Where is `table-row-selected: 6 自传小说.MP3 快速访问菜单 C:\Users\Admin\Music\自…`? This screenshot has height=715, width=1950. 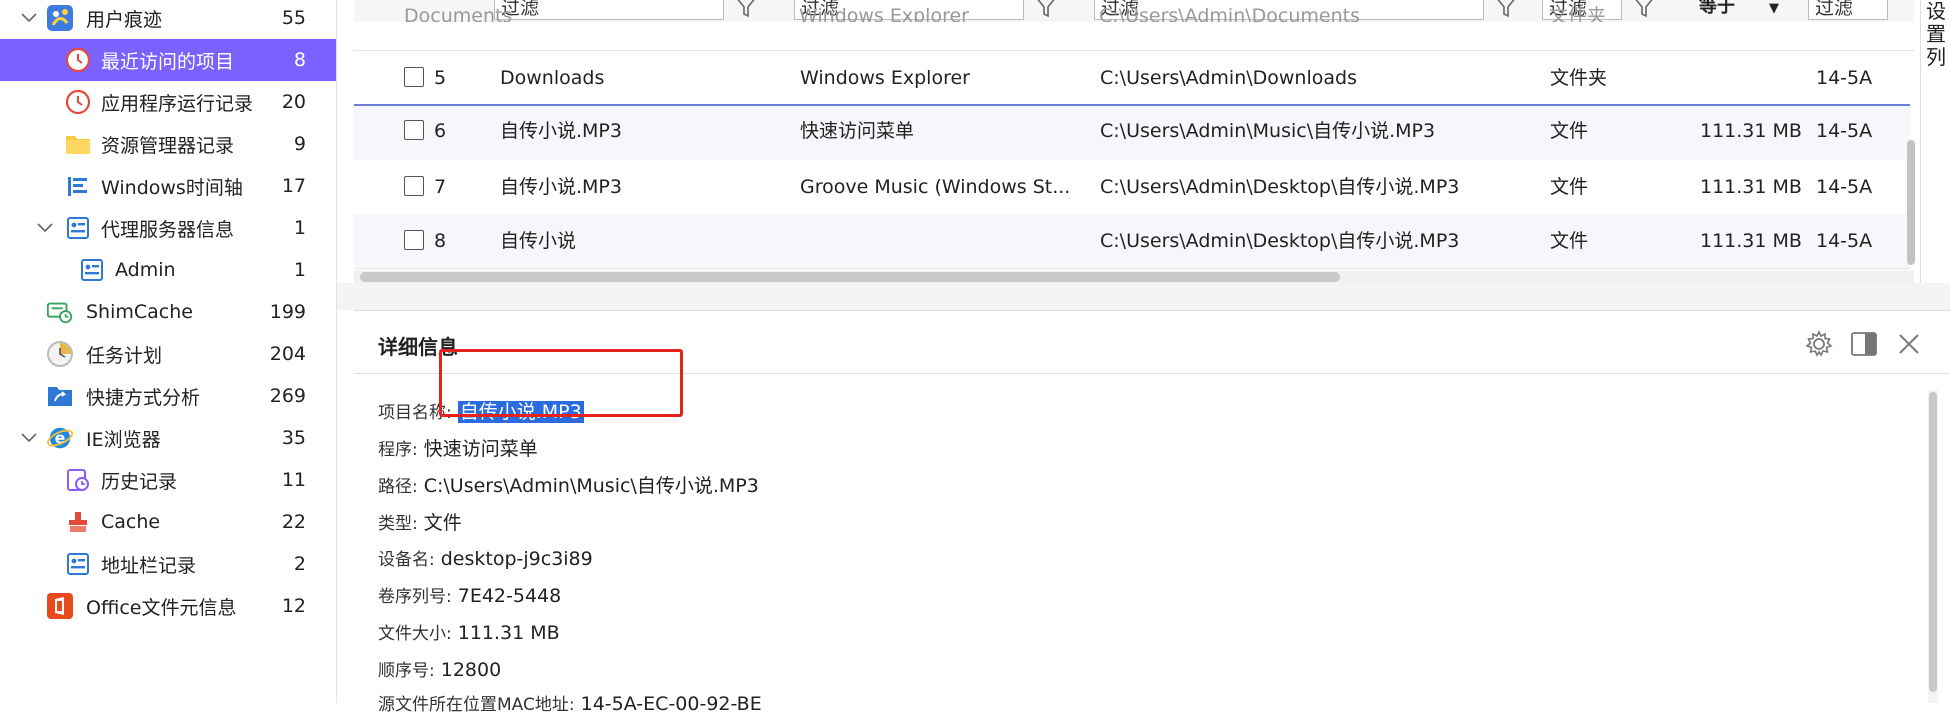 table-row-selected: 6 自传小说.MP3 快速访问菜单 C:\Users\Admin\Music\自… is located at coordinates (1132, 133).